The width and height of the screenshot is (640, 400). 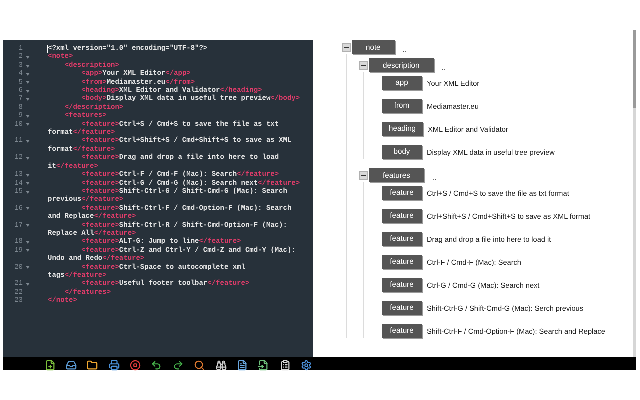 What do you see at coordinates (92, 365) in the screenshot?
I see `folder-icon` at bounding box center [92, 365].